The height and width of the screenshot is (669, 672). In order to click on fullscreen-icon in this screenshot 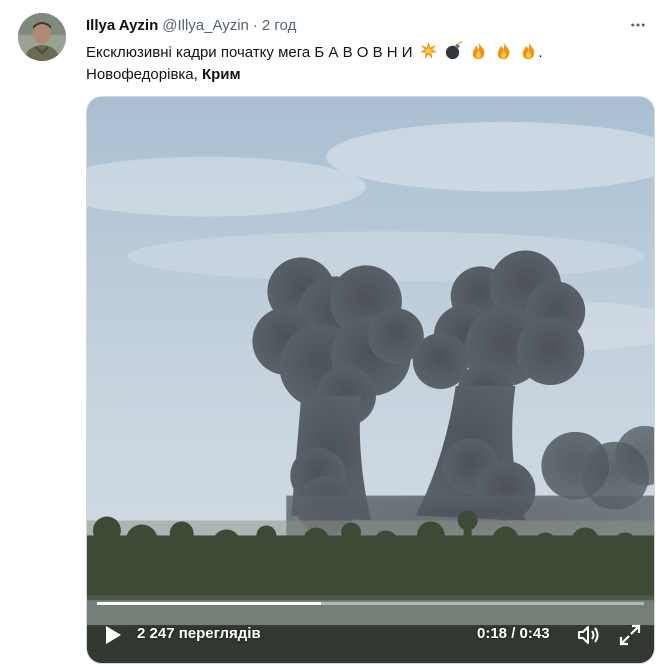, I will do `click(630, 635)`.